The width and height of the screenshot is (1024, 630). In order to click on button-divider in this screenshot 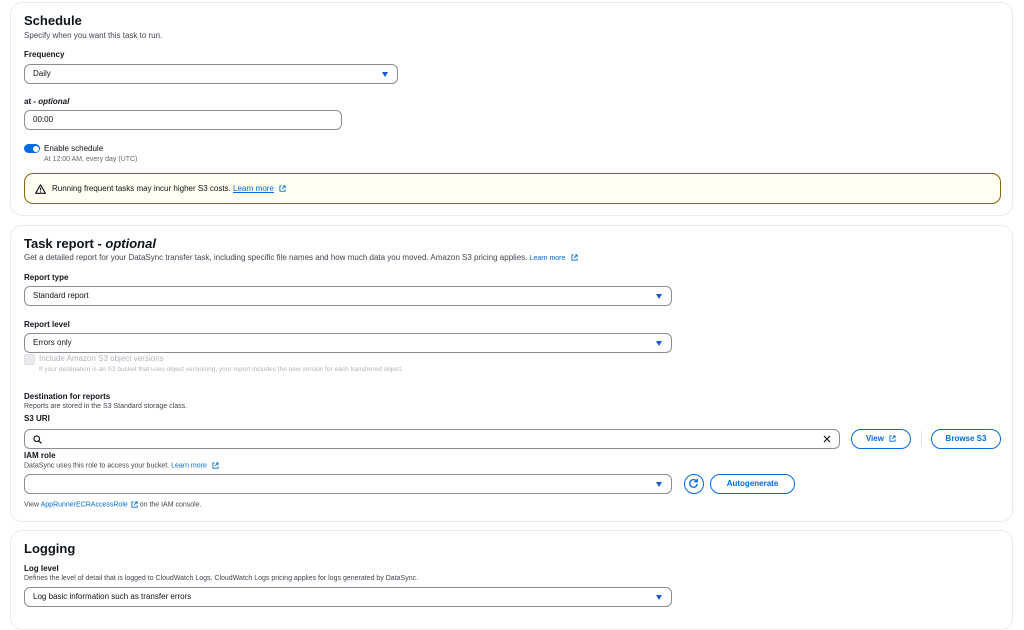, I will do `click(921, 439)`.